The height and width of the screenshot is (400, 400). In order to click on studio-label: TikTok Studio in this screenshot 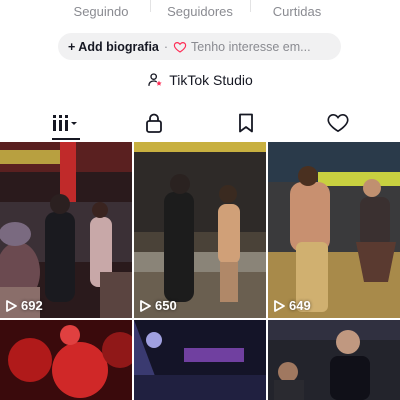, I will do `click(211, 80)`.